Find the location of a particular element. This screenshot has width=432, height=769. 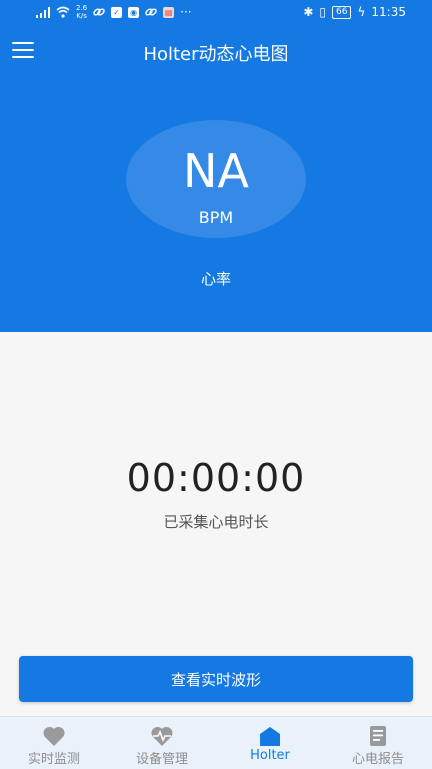

status-left: 2.6 K/s ✓ ◉ ▤ ··· is located at coordinates (114, 12).